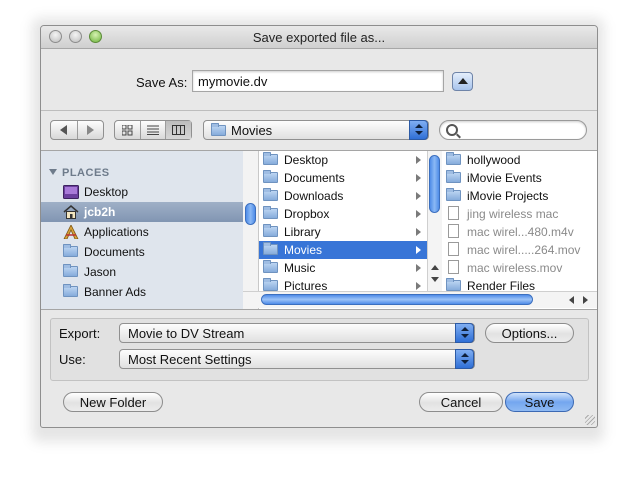 This screenshot has height=480, width=636. I want to click on search-field, so click(513, 130).